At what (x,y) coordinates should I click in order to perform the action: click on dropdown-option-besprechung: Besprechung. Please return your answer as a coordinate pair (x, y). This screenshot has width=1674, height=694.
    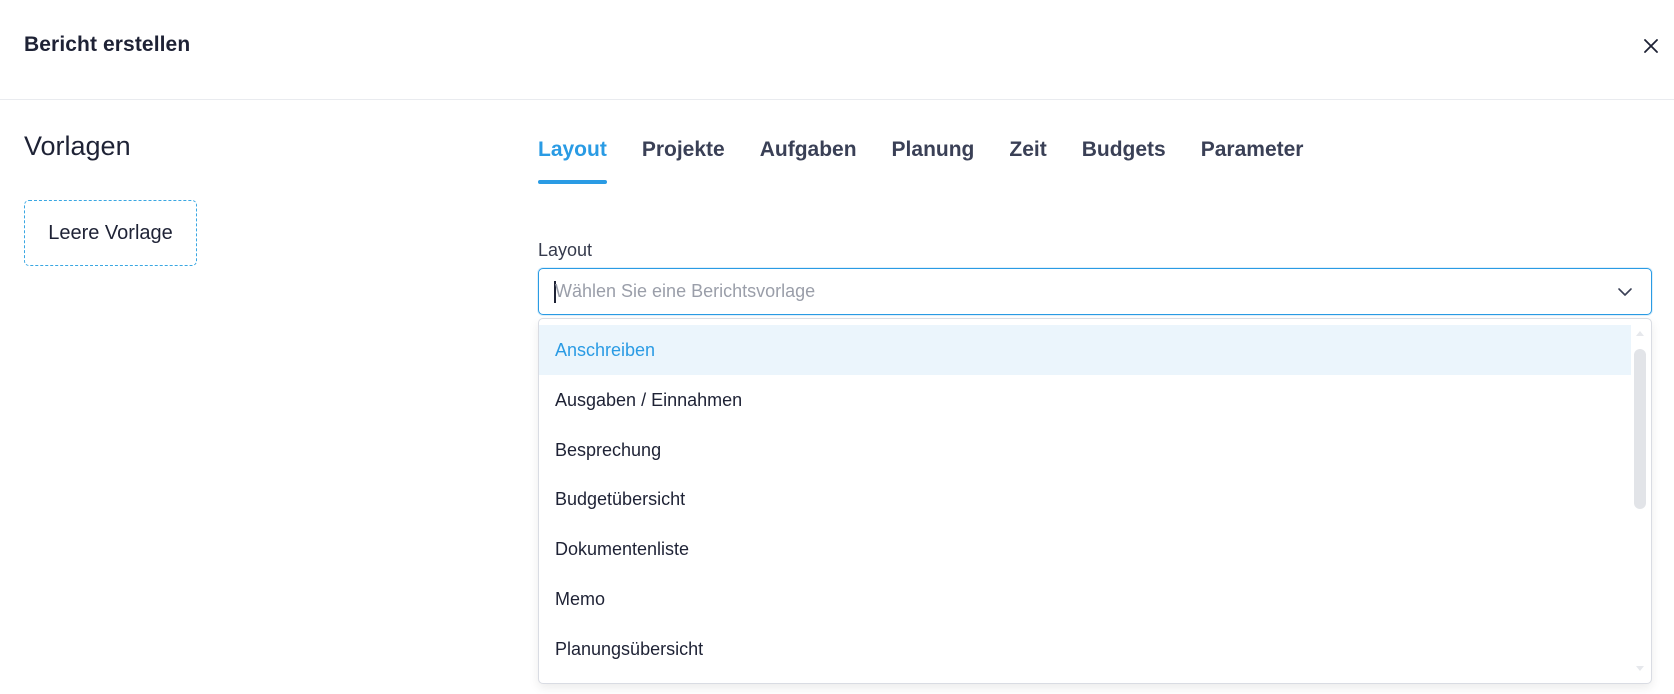
    Looking at the image, I should click on (1085, 450).